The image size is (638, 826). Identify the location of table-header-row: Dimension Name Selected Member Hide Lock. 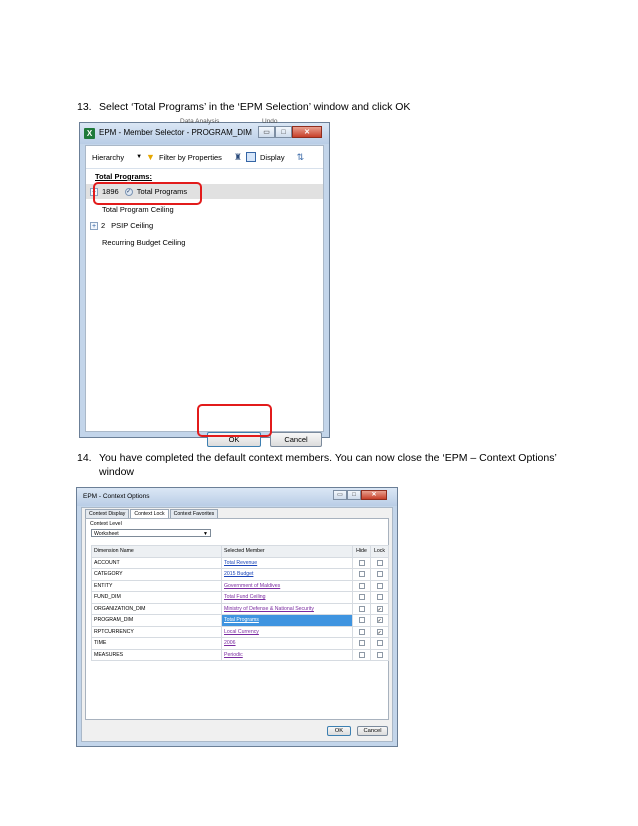
(240, 551).